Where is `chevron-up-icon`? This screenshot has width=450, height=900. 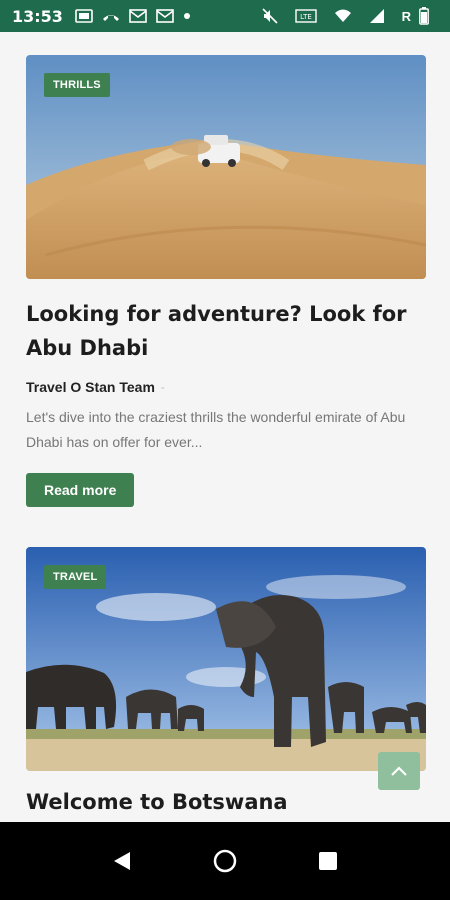 chevron-up-icon is located at coordinates (399, 771).